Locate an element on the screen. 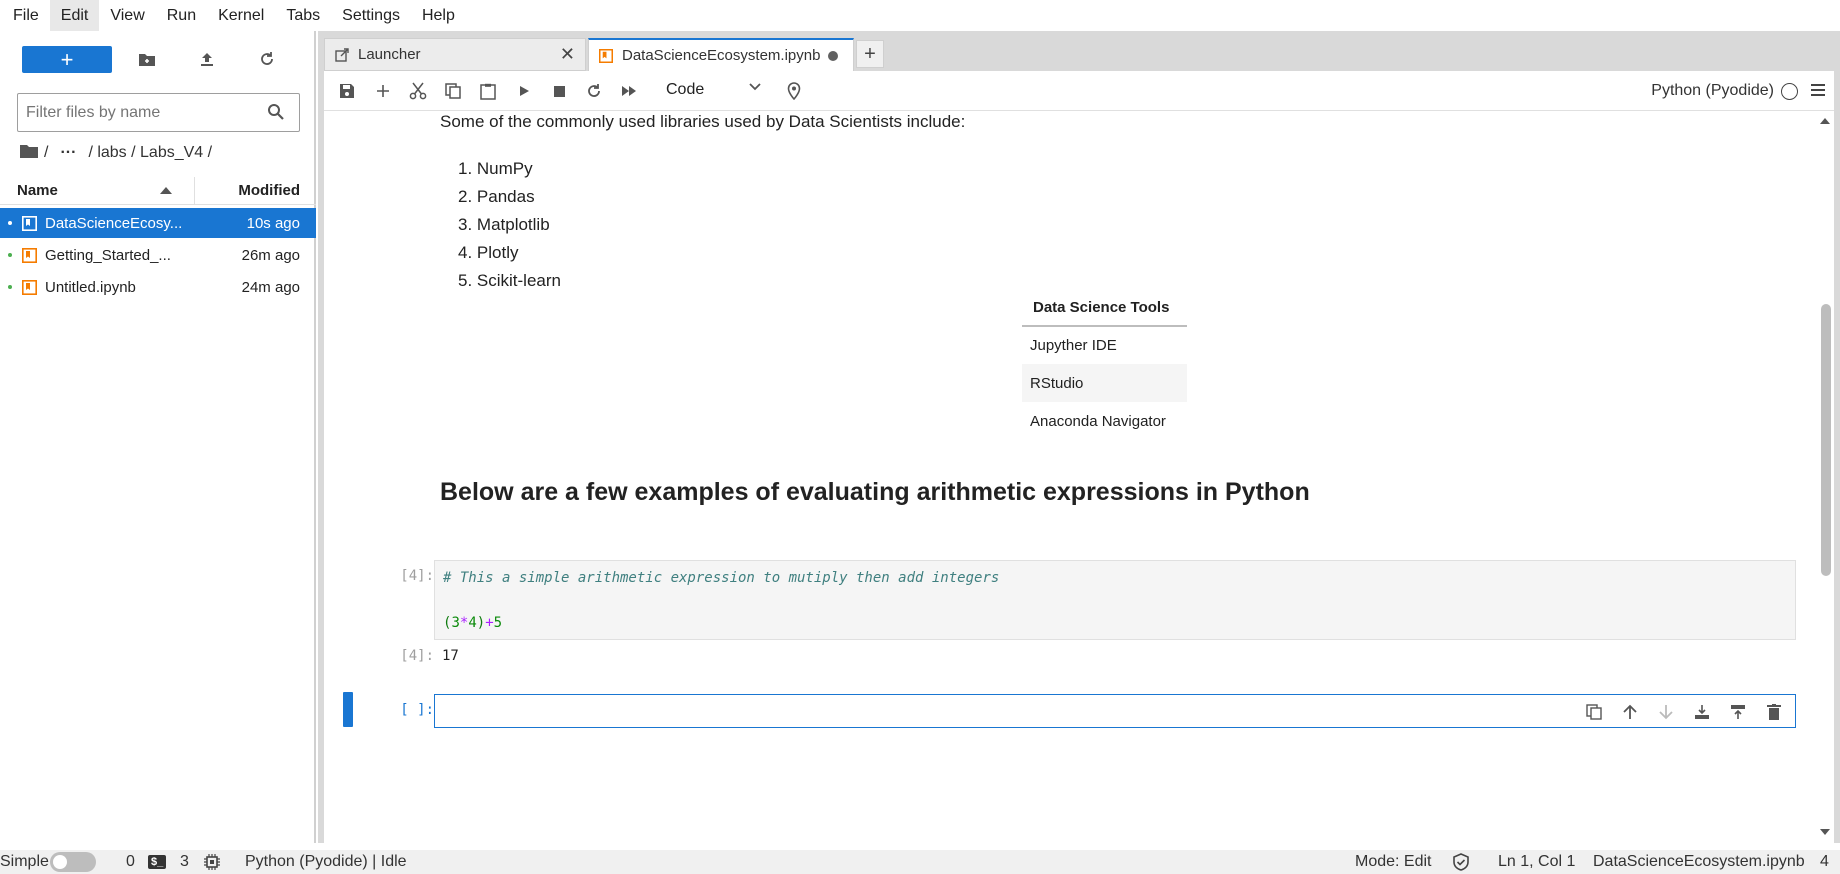  breadcrumb-path: / labs / Labs_V4 / is located at coordinates (150, 153).